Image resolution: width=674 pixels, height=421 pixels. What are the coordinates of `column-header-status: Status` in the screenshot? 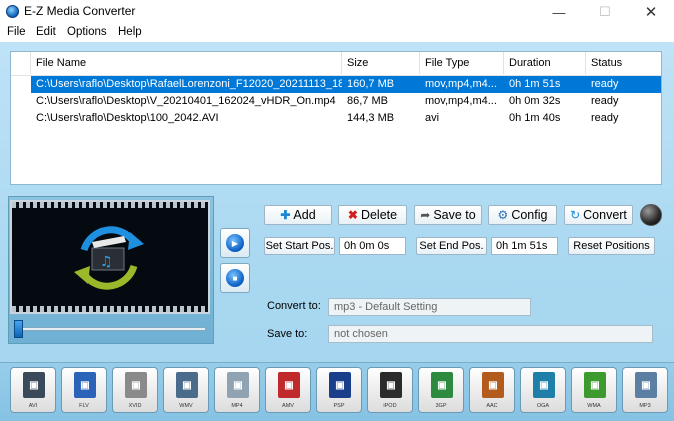 It's located at (623, 63).